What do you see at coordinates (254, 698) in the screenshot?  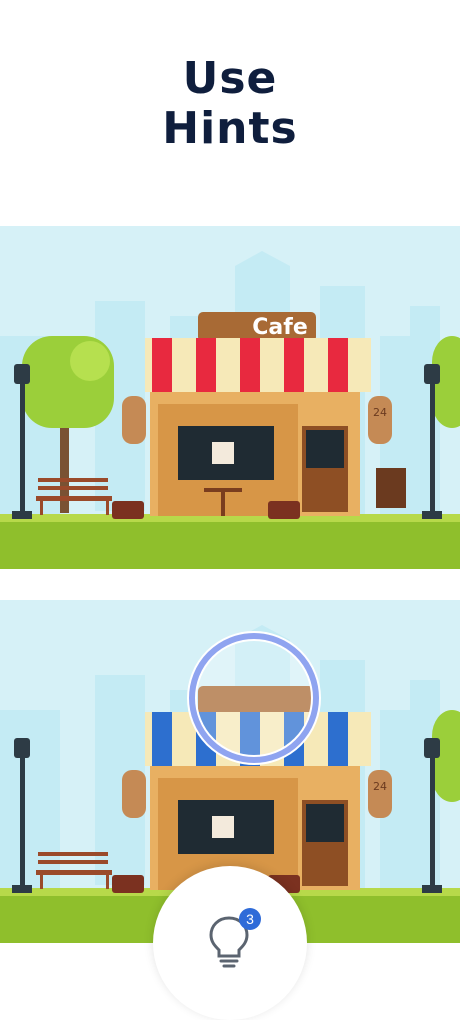 I see `hint-highlight-ring` at bounding box center [254, 698].